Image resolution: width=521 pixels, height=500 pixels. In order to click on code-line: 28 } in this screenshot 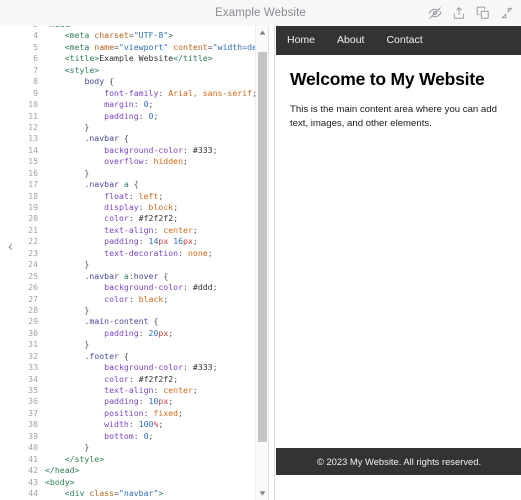, I will do `click(137, 310)`.